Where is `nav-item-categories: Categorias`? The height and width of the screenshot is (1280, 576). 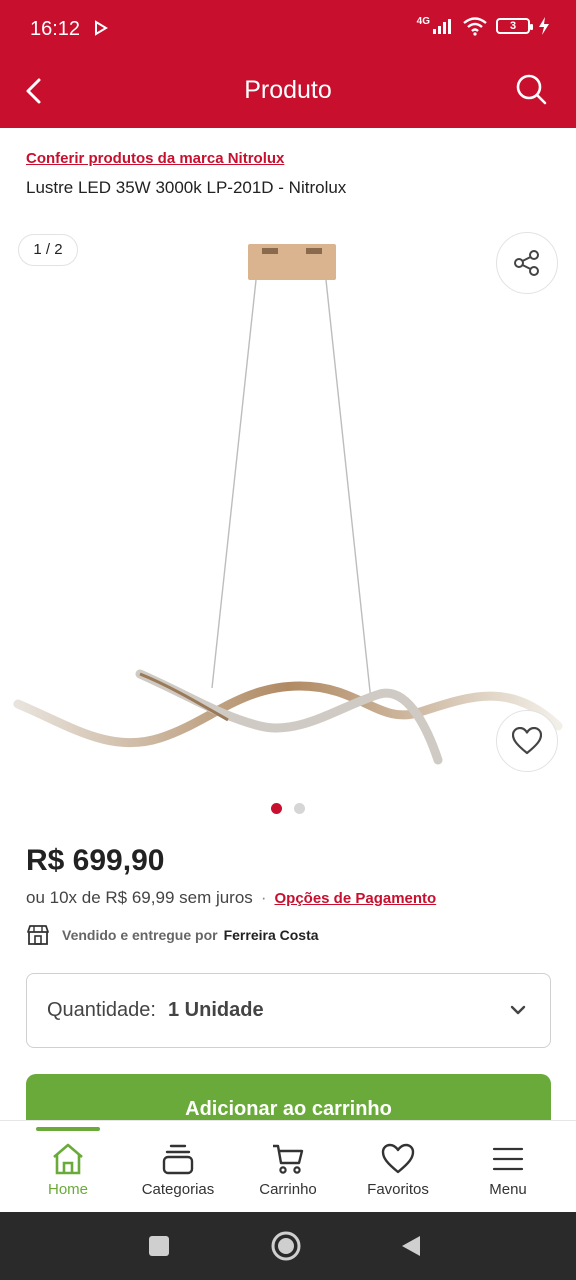 nav-item-categories: Categorias is located at coordinates (178, 1170).